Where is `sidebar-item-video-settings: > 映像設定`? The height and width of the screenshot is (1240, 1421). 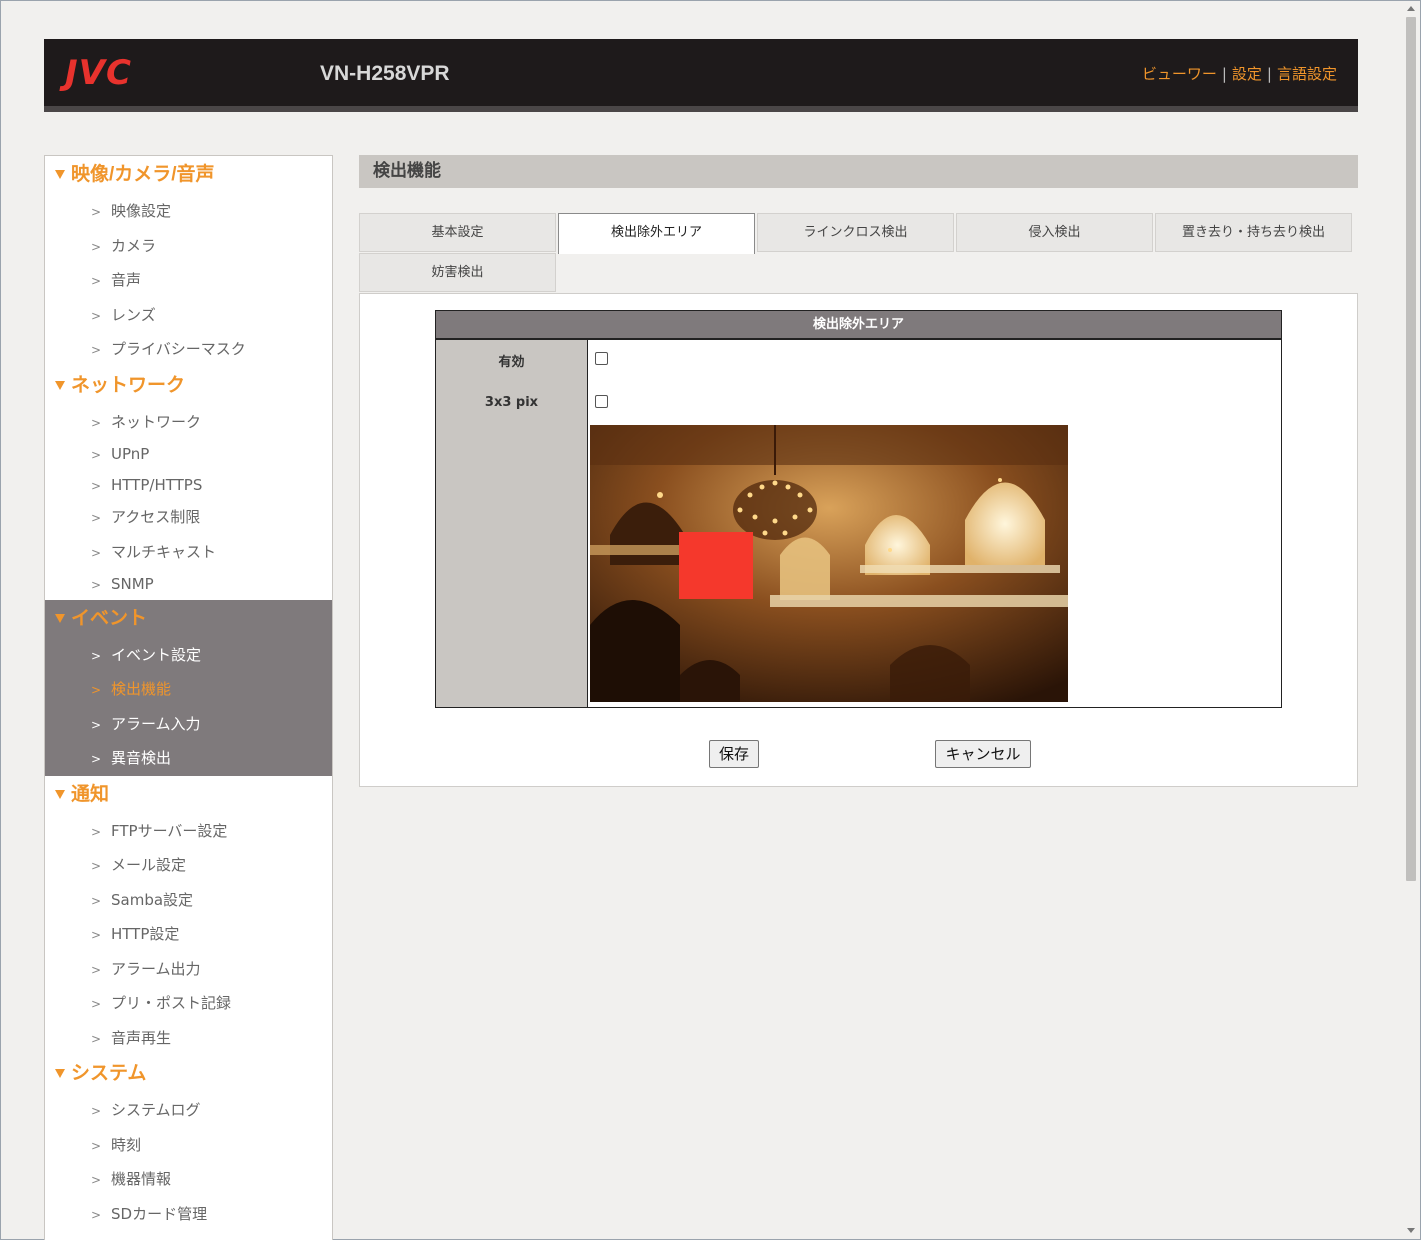 sidebar-item-video-settings: > 映像設定 is located at coordinates (188, 211).